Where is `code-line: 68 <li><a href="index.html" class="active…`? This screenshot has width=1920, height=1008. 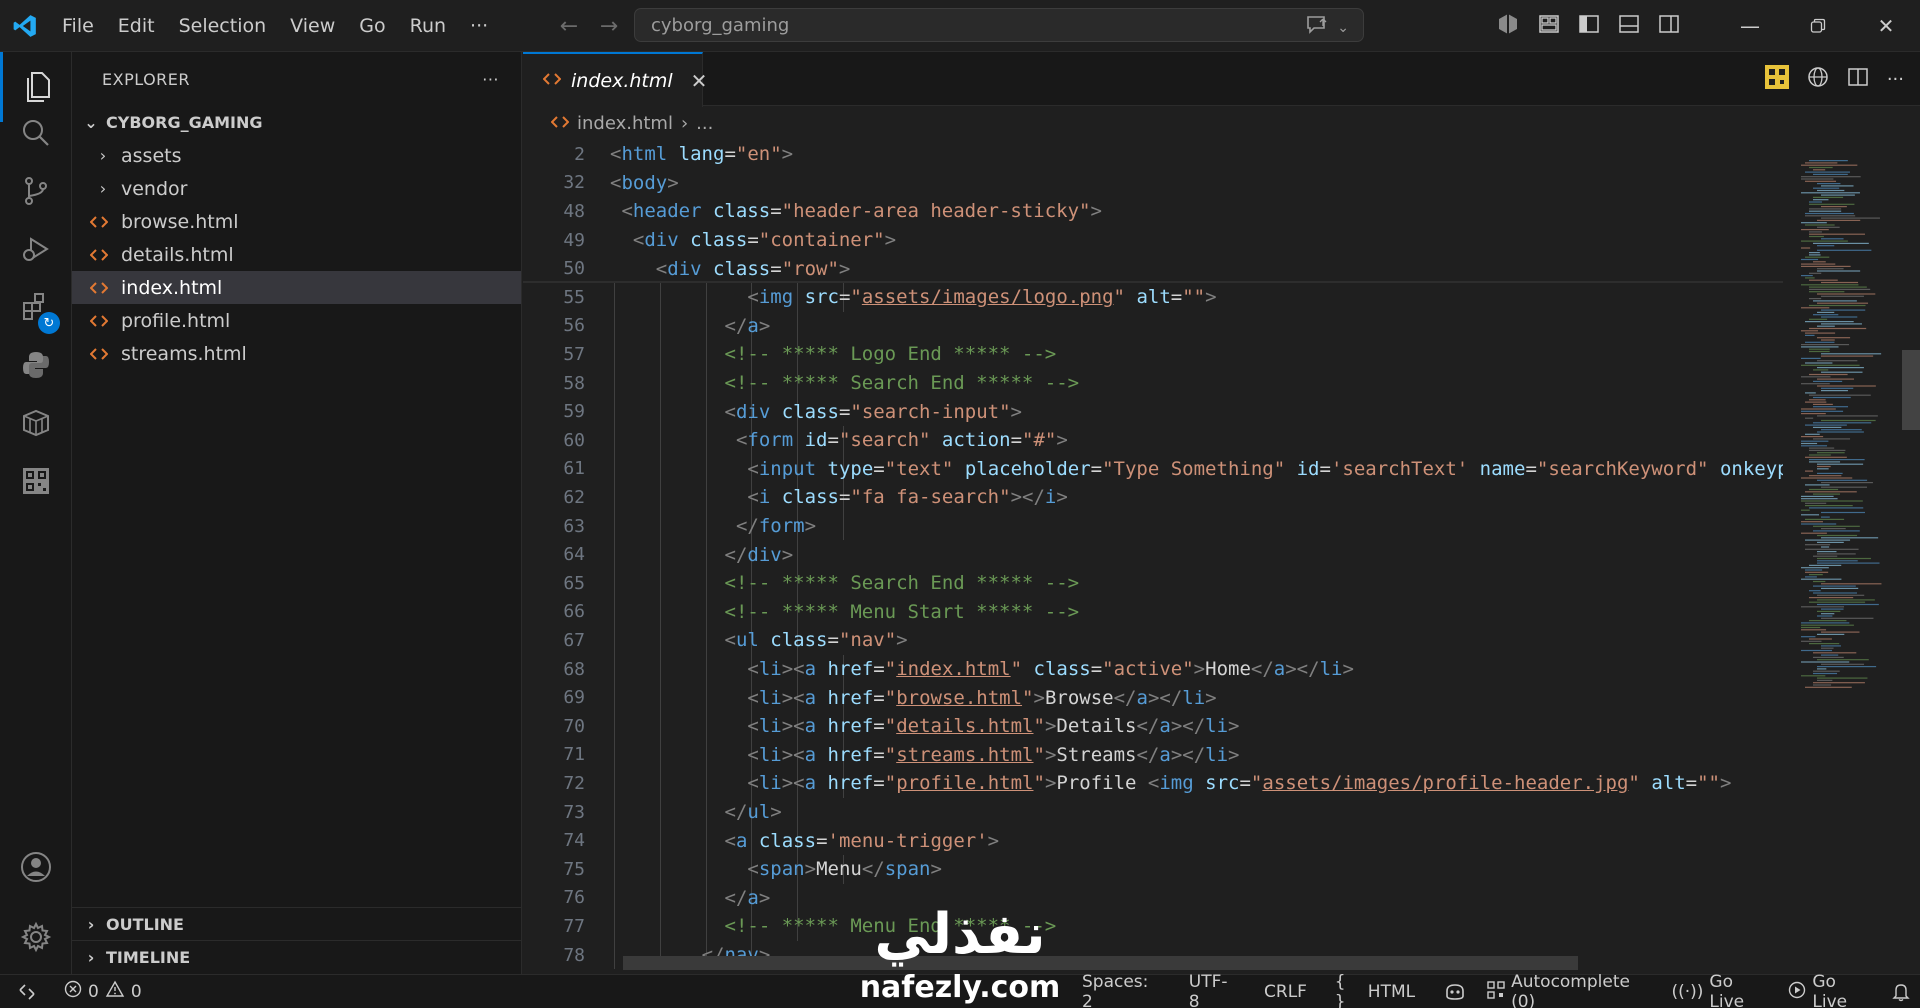 code-line: 68 <li><a href="index.html" class="active… is located at coordinates (1153, 669).